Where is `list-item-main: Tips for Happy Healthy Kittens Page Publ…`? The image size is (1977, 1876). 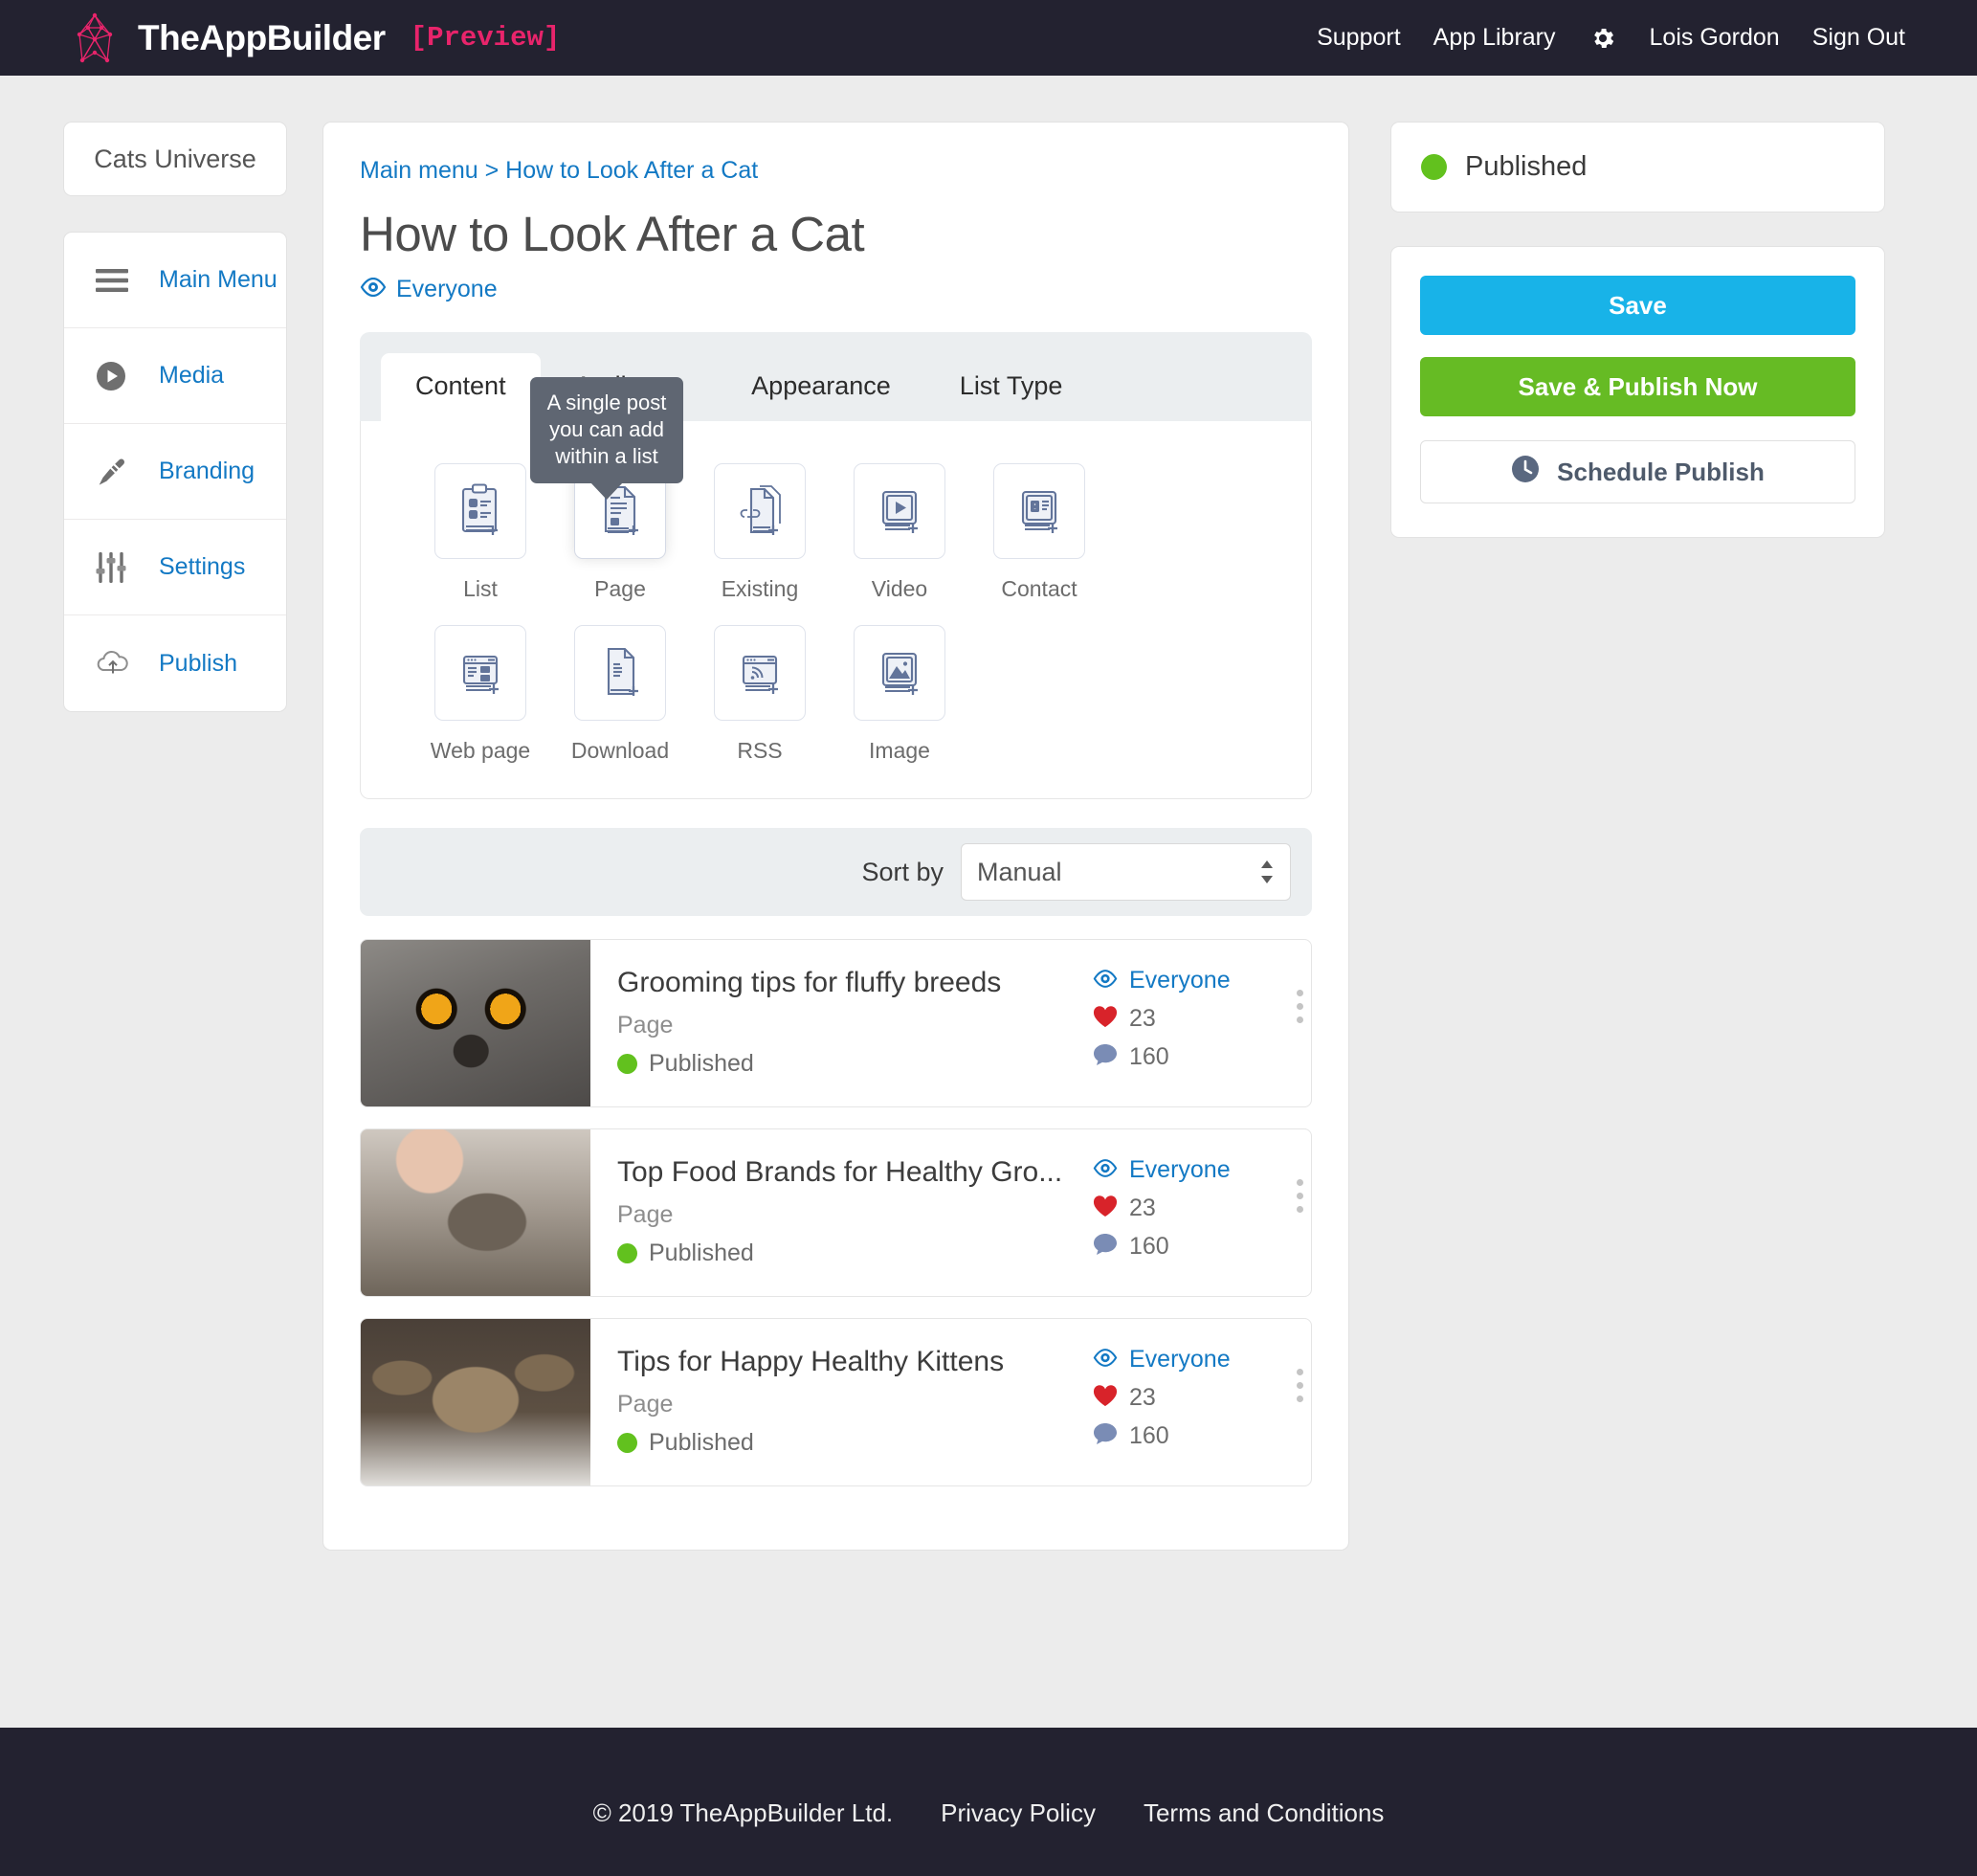 list-item-main: Tips for Happy Healthy Kittens Page Publ… is located at coordinates (855, 1414).